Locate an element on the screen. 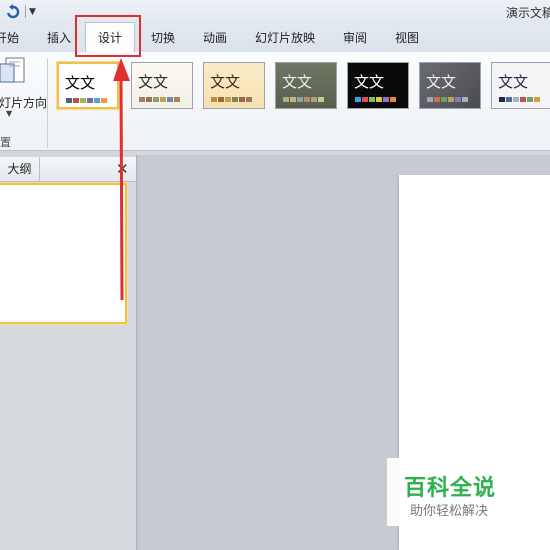 The width and height of the screenshot is (550, 550). group-divider is located at coordinates (47, 103).